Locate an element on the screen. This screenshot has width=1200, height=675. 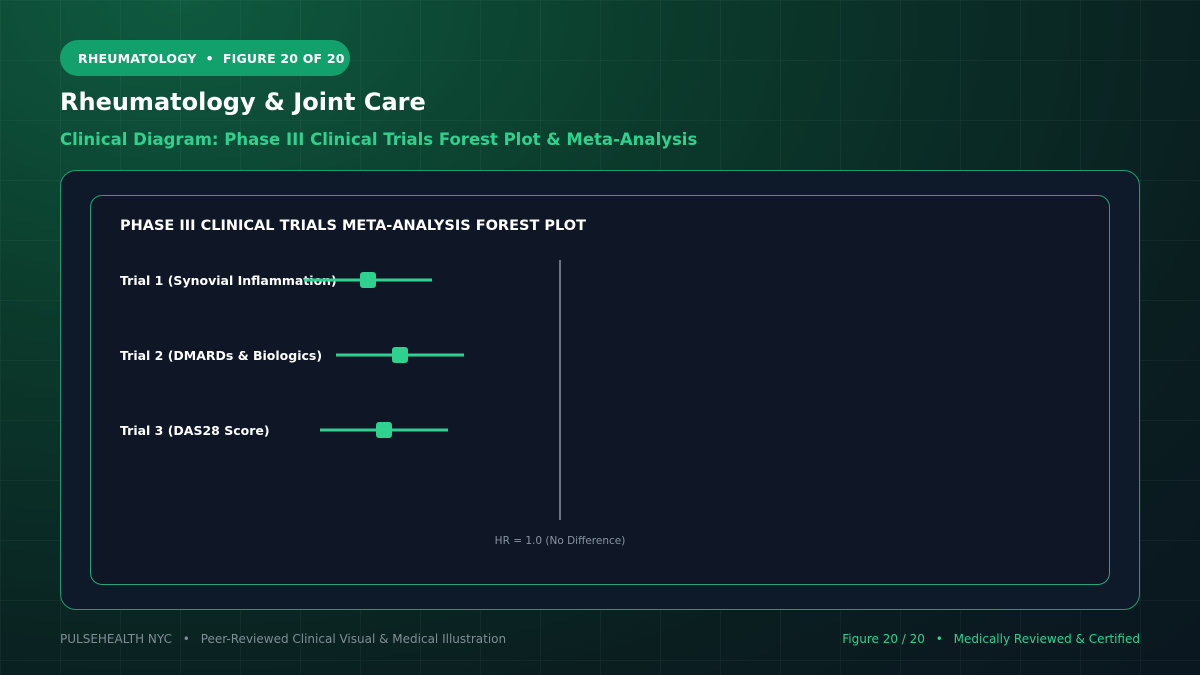
footer-certification: Medically Reviewed & Certified is located at coordinates (1046, 639).